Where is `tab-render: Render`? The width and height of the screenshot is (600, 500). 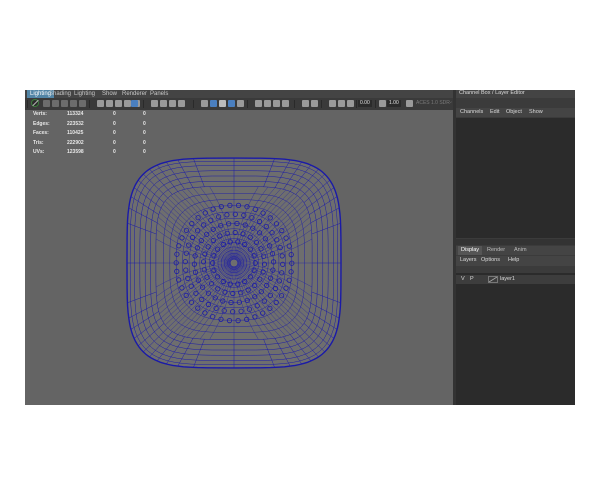
tab-render: Render is located at coordinates (496, 250).